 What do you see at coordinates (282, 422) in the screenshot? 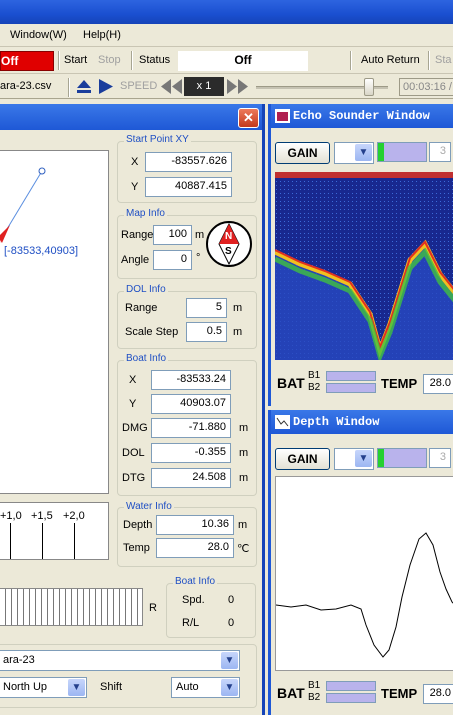
I see `depth-window-icon` at bounding box center [282, 422].